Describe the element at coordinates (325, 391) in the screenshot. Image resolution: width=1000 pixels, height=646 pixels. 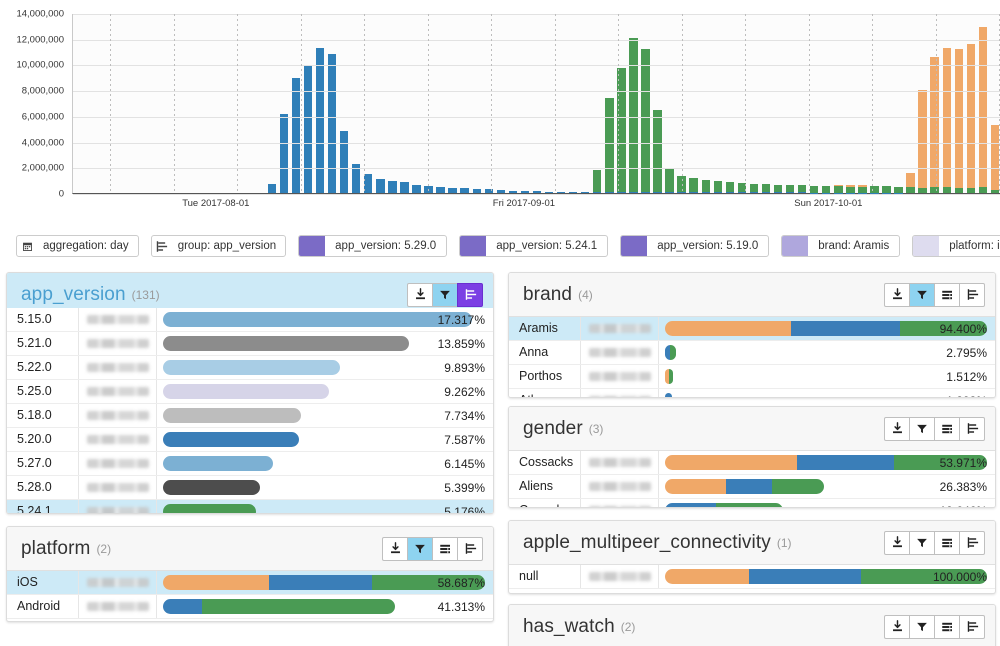
I see `row-bar-cell: 9.262%` at that location.